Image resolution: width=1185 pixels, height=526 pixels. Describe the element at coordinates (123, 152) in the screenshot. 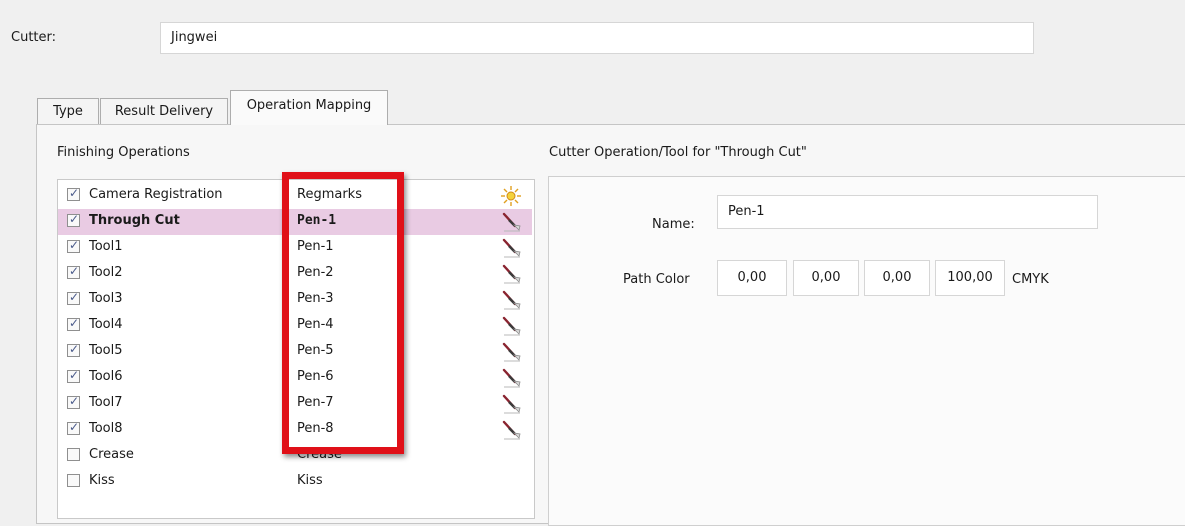

I see `finishing-operations-heading: Finishing Operations` at that location.